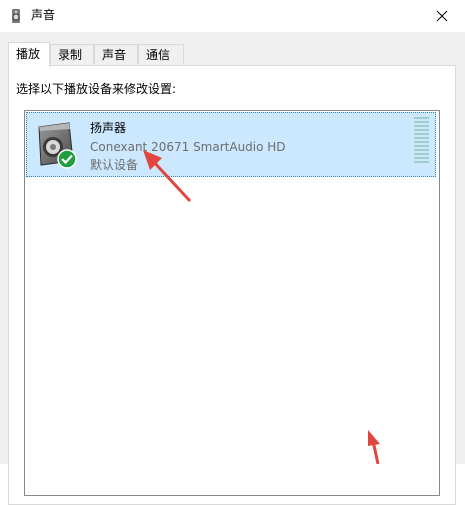 The height and width of the screenshot is (505, 465). What do you see at coordinates (67, 159) in the screenshot?
I see `checkmark-icon` at bounding box center [67, 159].